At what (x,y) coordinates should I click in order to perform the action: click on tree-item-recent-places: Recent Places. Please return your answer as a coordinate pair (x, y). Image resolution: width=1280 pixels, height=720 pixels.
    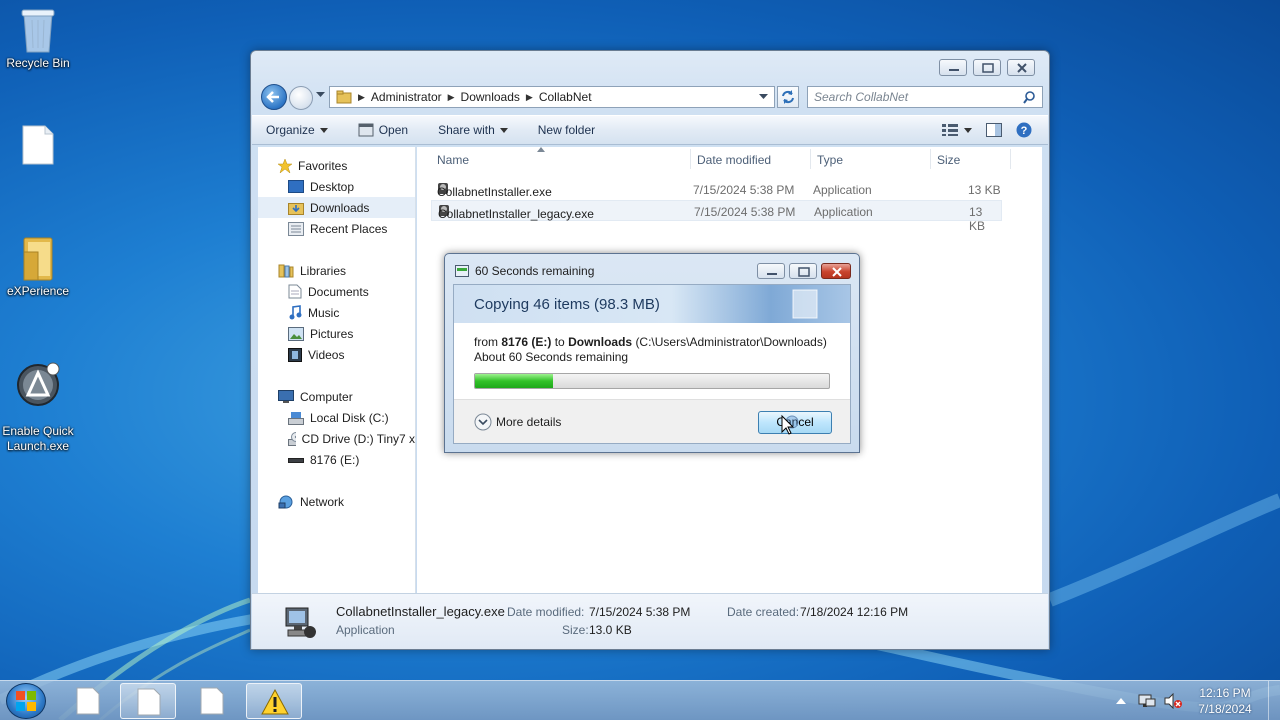
    Looking at the image, I should click on (336, 228).